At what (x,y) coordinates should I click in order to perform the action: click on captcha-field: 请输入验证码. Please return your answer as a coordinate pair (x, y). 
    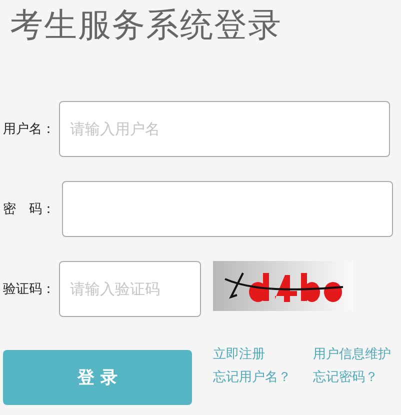
    Looking at the image, I should click on (130, 289).